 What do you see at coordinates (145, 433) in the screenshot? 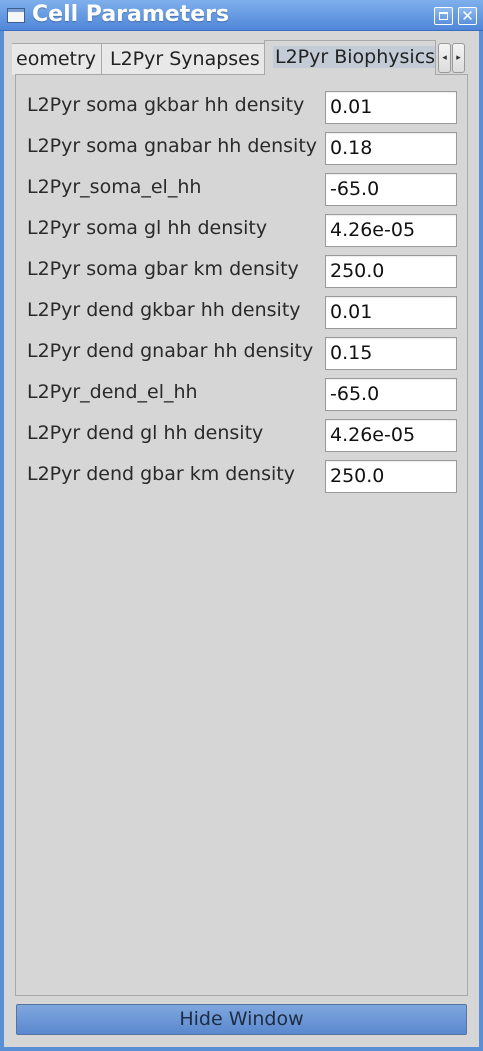
I see `param-label: L2Pyr dend gl hh density` at bounding box center [145, 433].